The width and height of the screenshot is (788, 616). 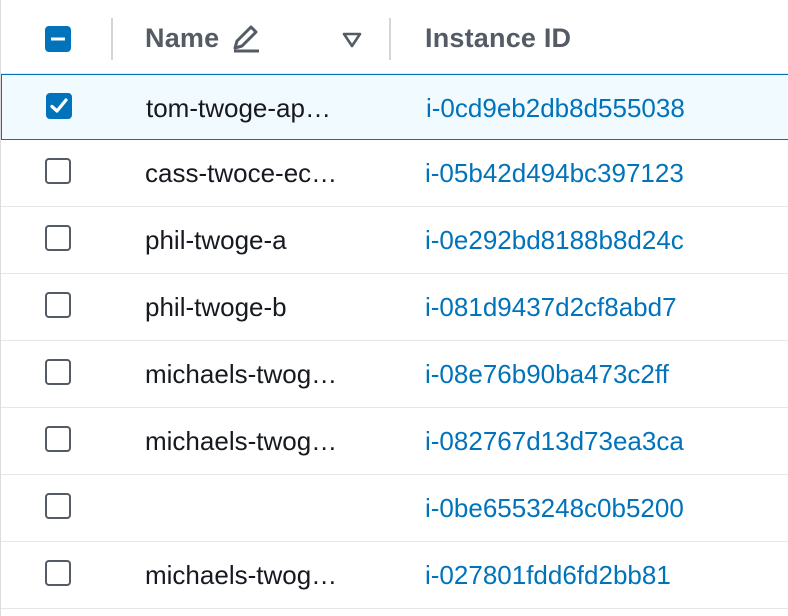 I want to click on instance-name: phil-twoge-a, so click(x=216, y=240).